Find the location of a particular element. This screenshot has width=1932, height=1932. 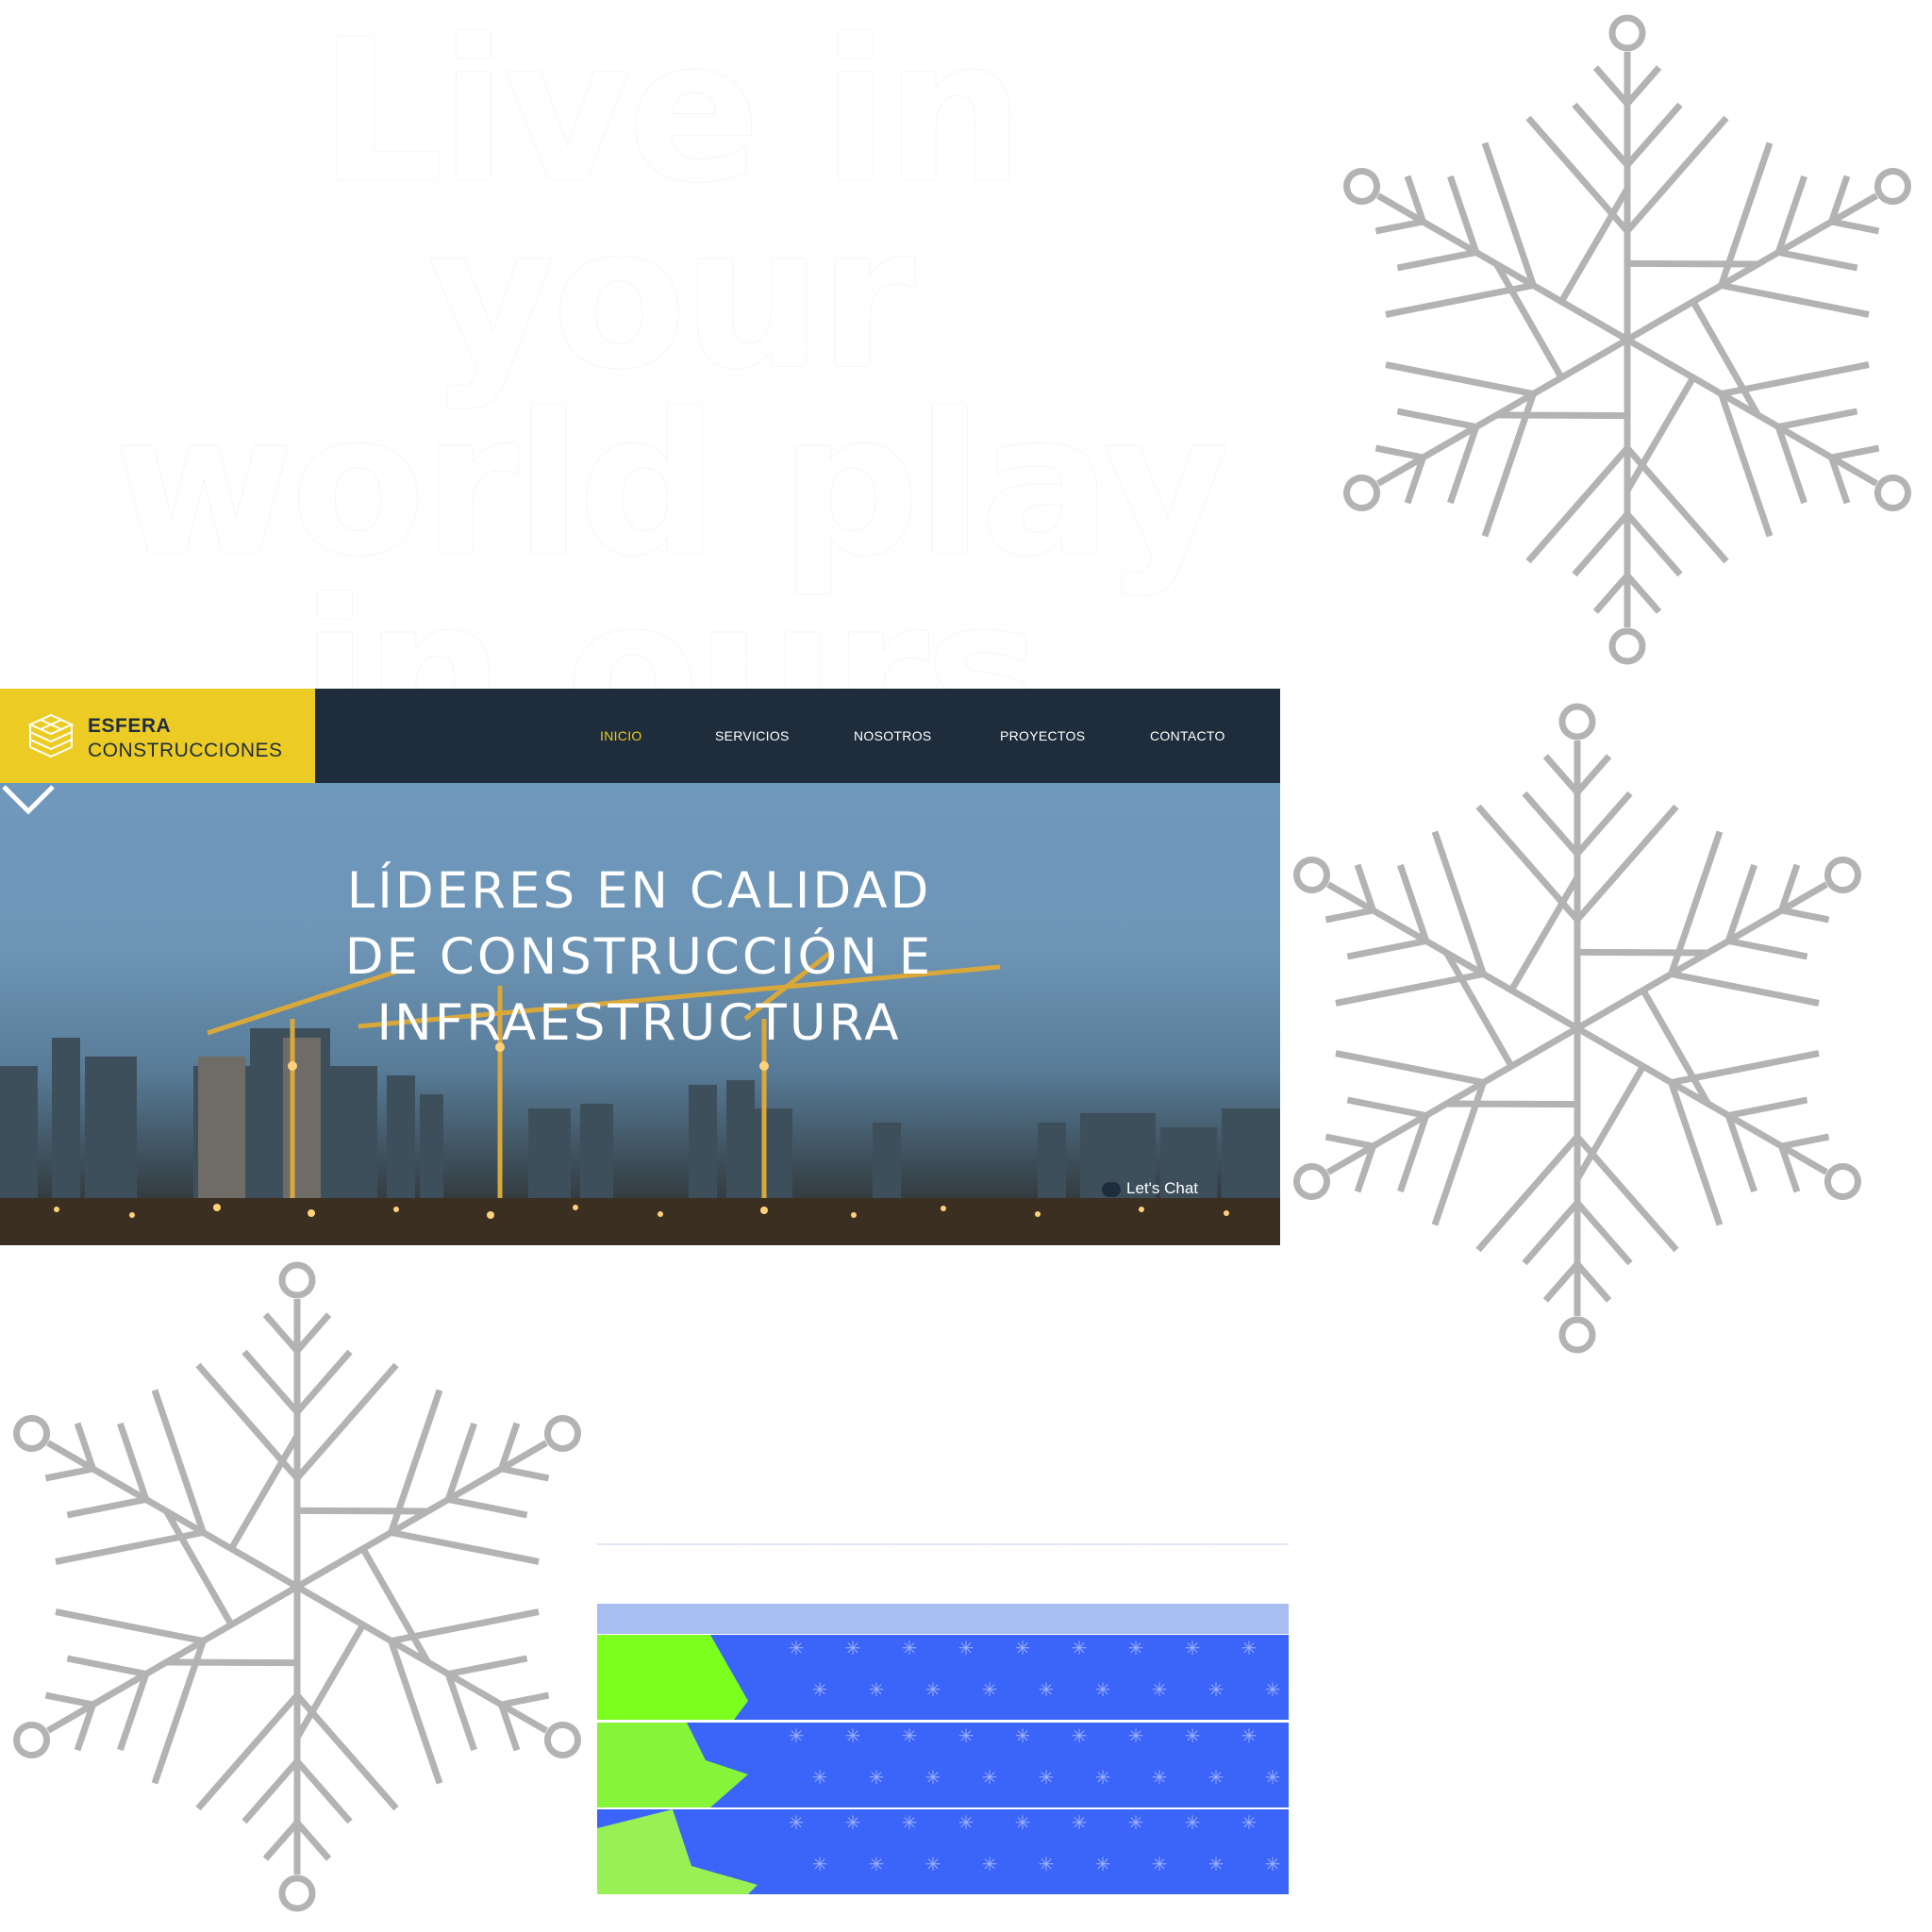

axis-line is located at coordinates (943, 1544).